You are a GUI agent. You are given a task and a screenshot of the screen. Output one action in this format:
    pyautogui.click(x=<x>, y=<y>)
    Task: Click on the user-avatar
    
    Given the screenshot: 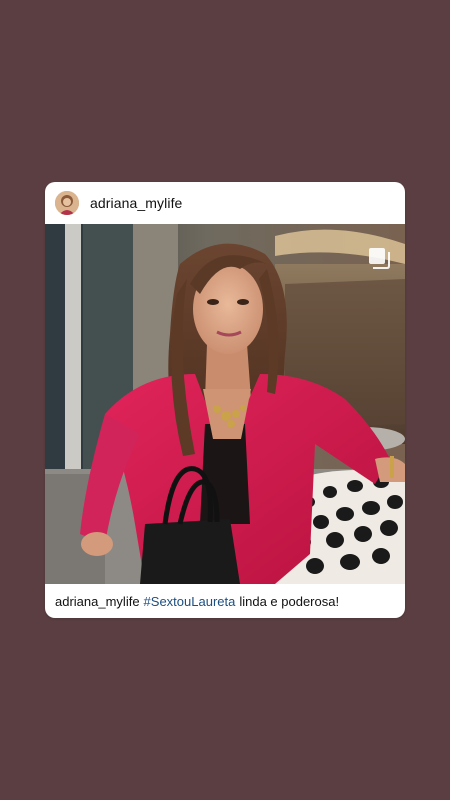 What is the action you would take?
    pyautogui.click(x=67, y=203)
    